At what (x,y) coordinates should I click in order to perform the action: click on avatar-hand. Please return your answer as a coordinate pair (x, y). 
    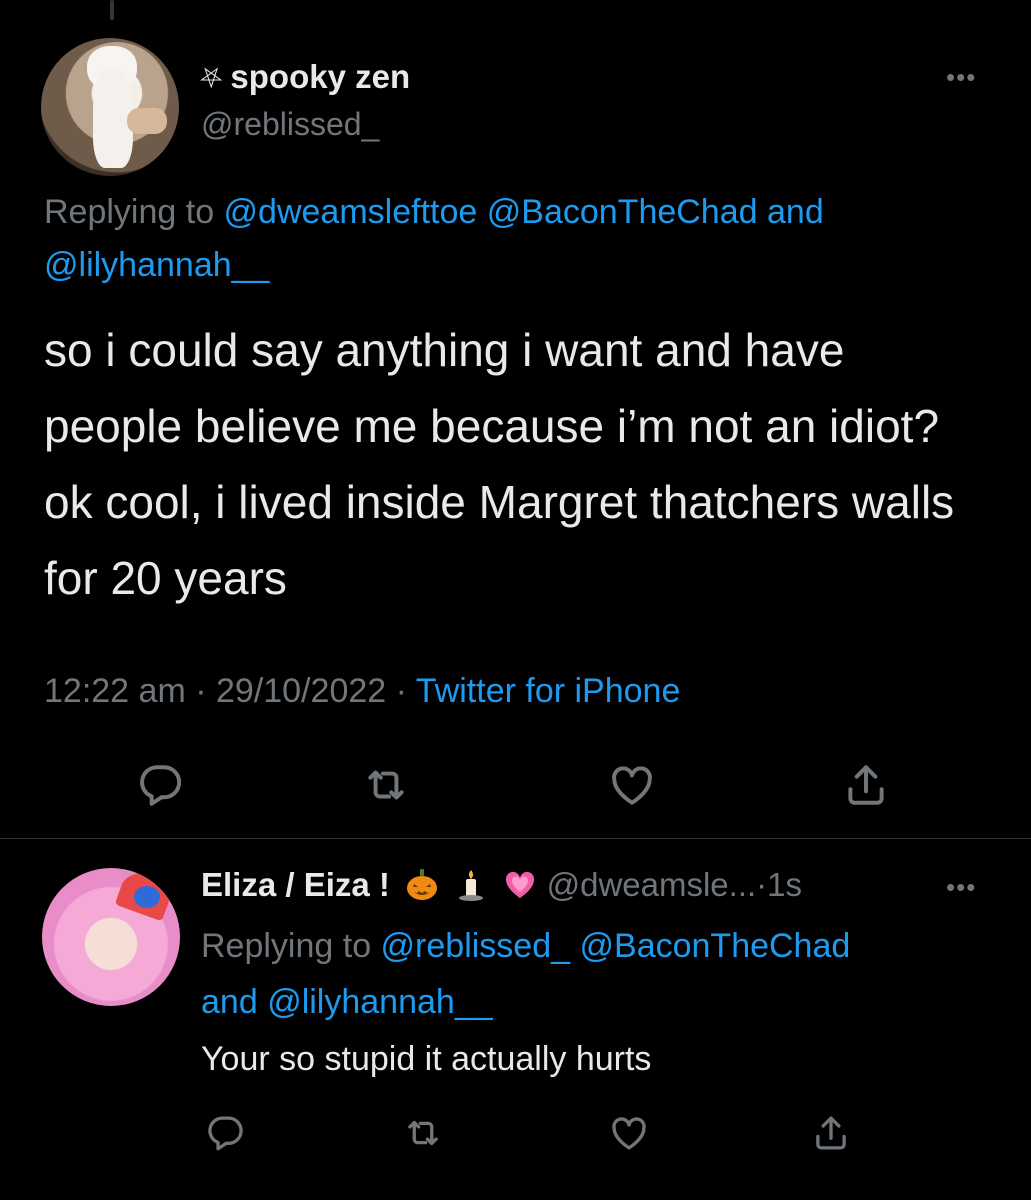
    Looking at the image, I should click on (147, 121).